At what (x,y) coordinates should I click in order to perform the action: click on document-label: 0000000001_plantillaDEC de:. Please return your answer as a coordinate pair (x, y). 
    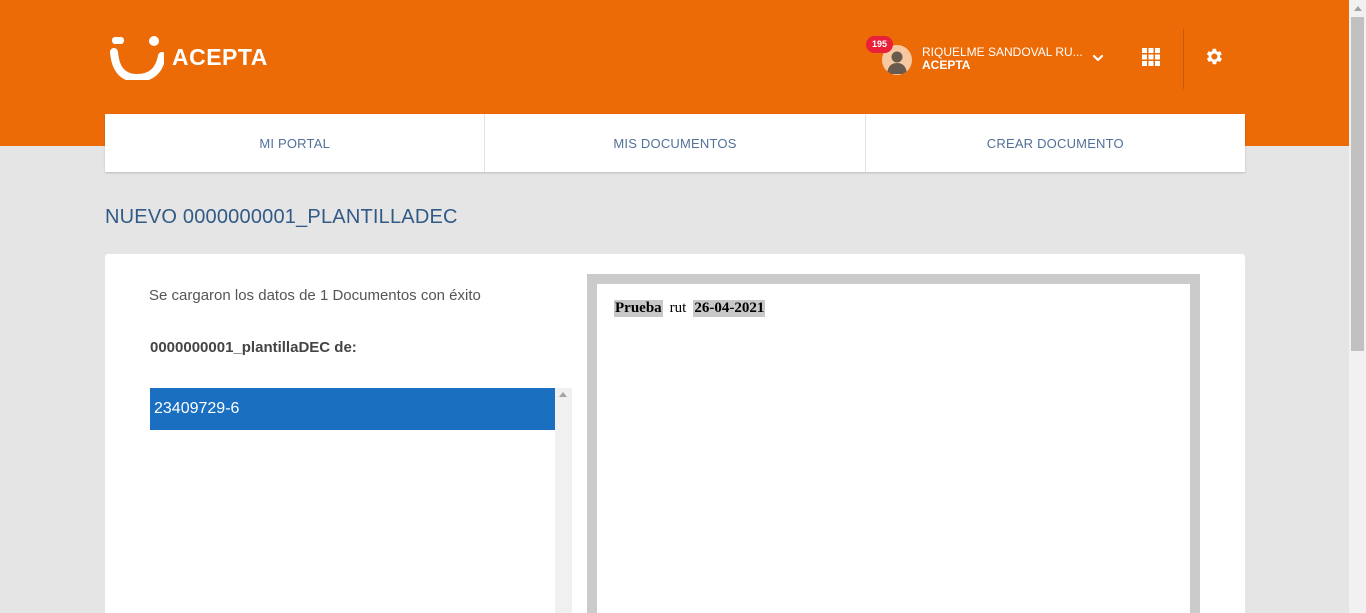
    Looking at the image, I should click on (253, 347).